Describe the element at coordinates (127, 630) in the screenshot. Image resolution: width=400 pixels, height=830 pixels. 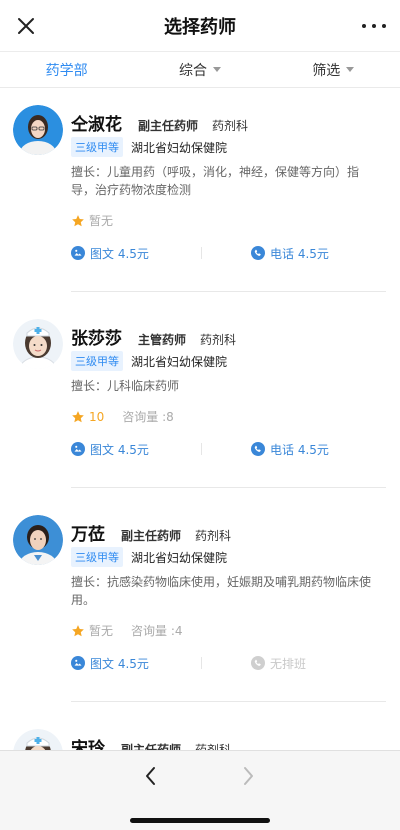
I see `rating-row: 暂无 咨询量 :4` at that location.